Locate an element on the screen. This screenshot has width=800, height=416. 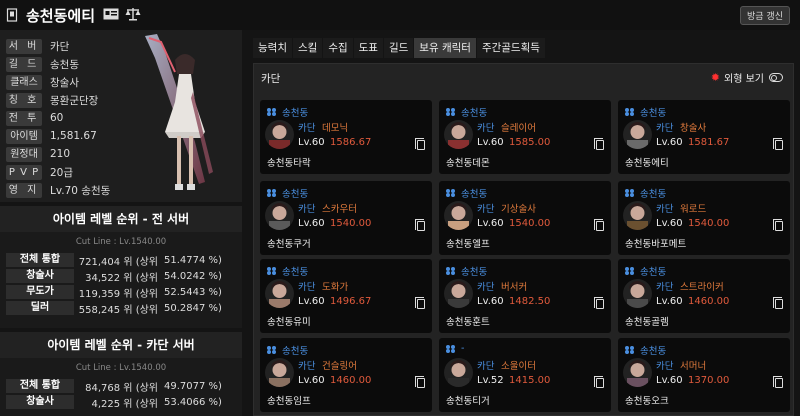
rank-pct: 53.4066 %) is located at coordinates (193, 402).